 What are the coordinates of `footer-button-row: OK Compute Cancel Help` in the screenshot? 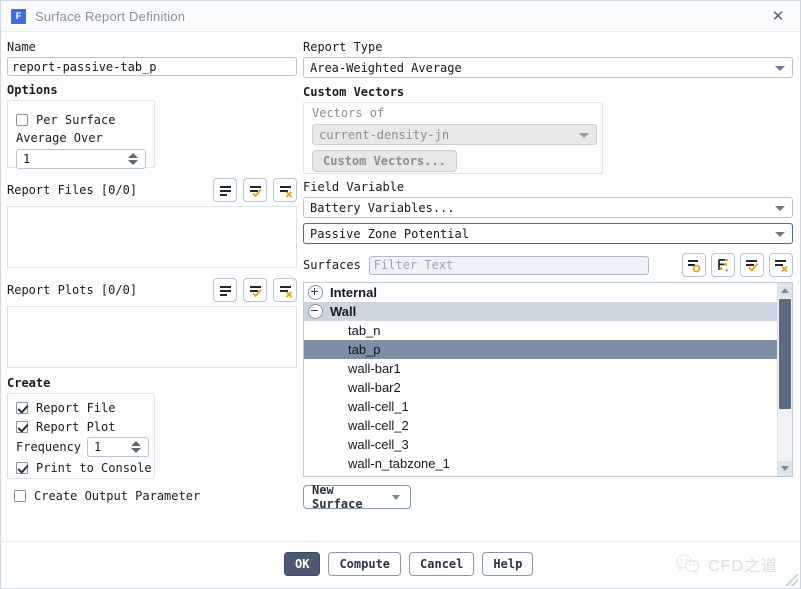 It's located at (409, 564).